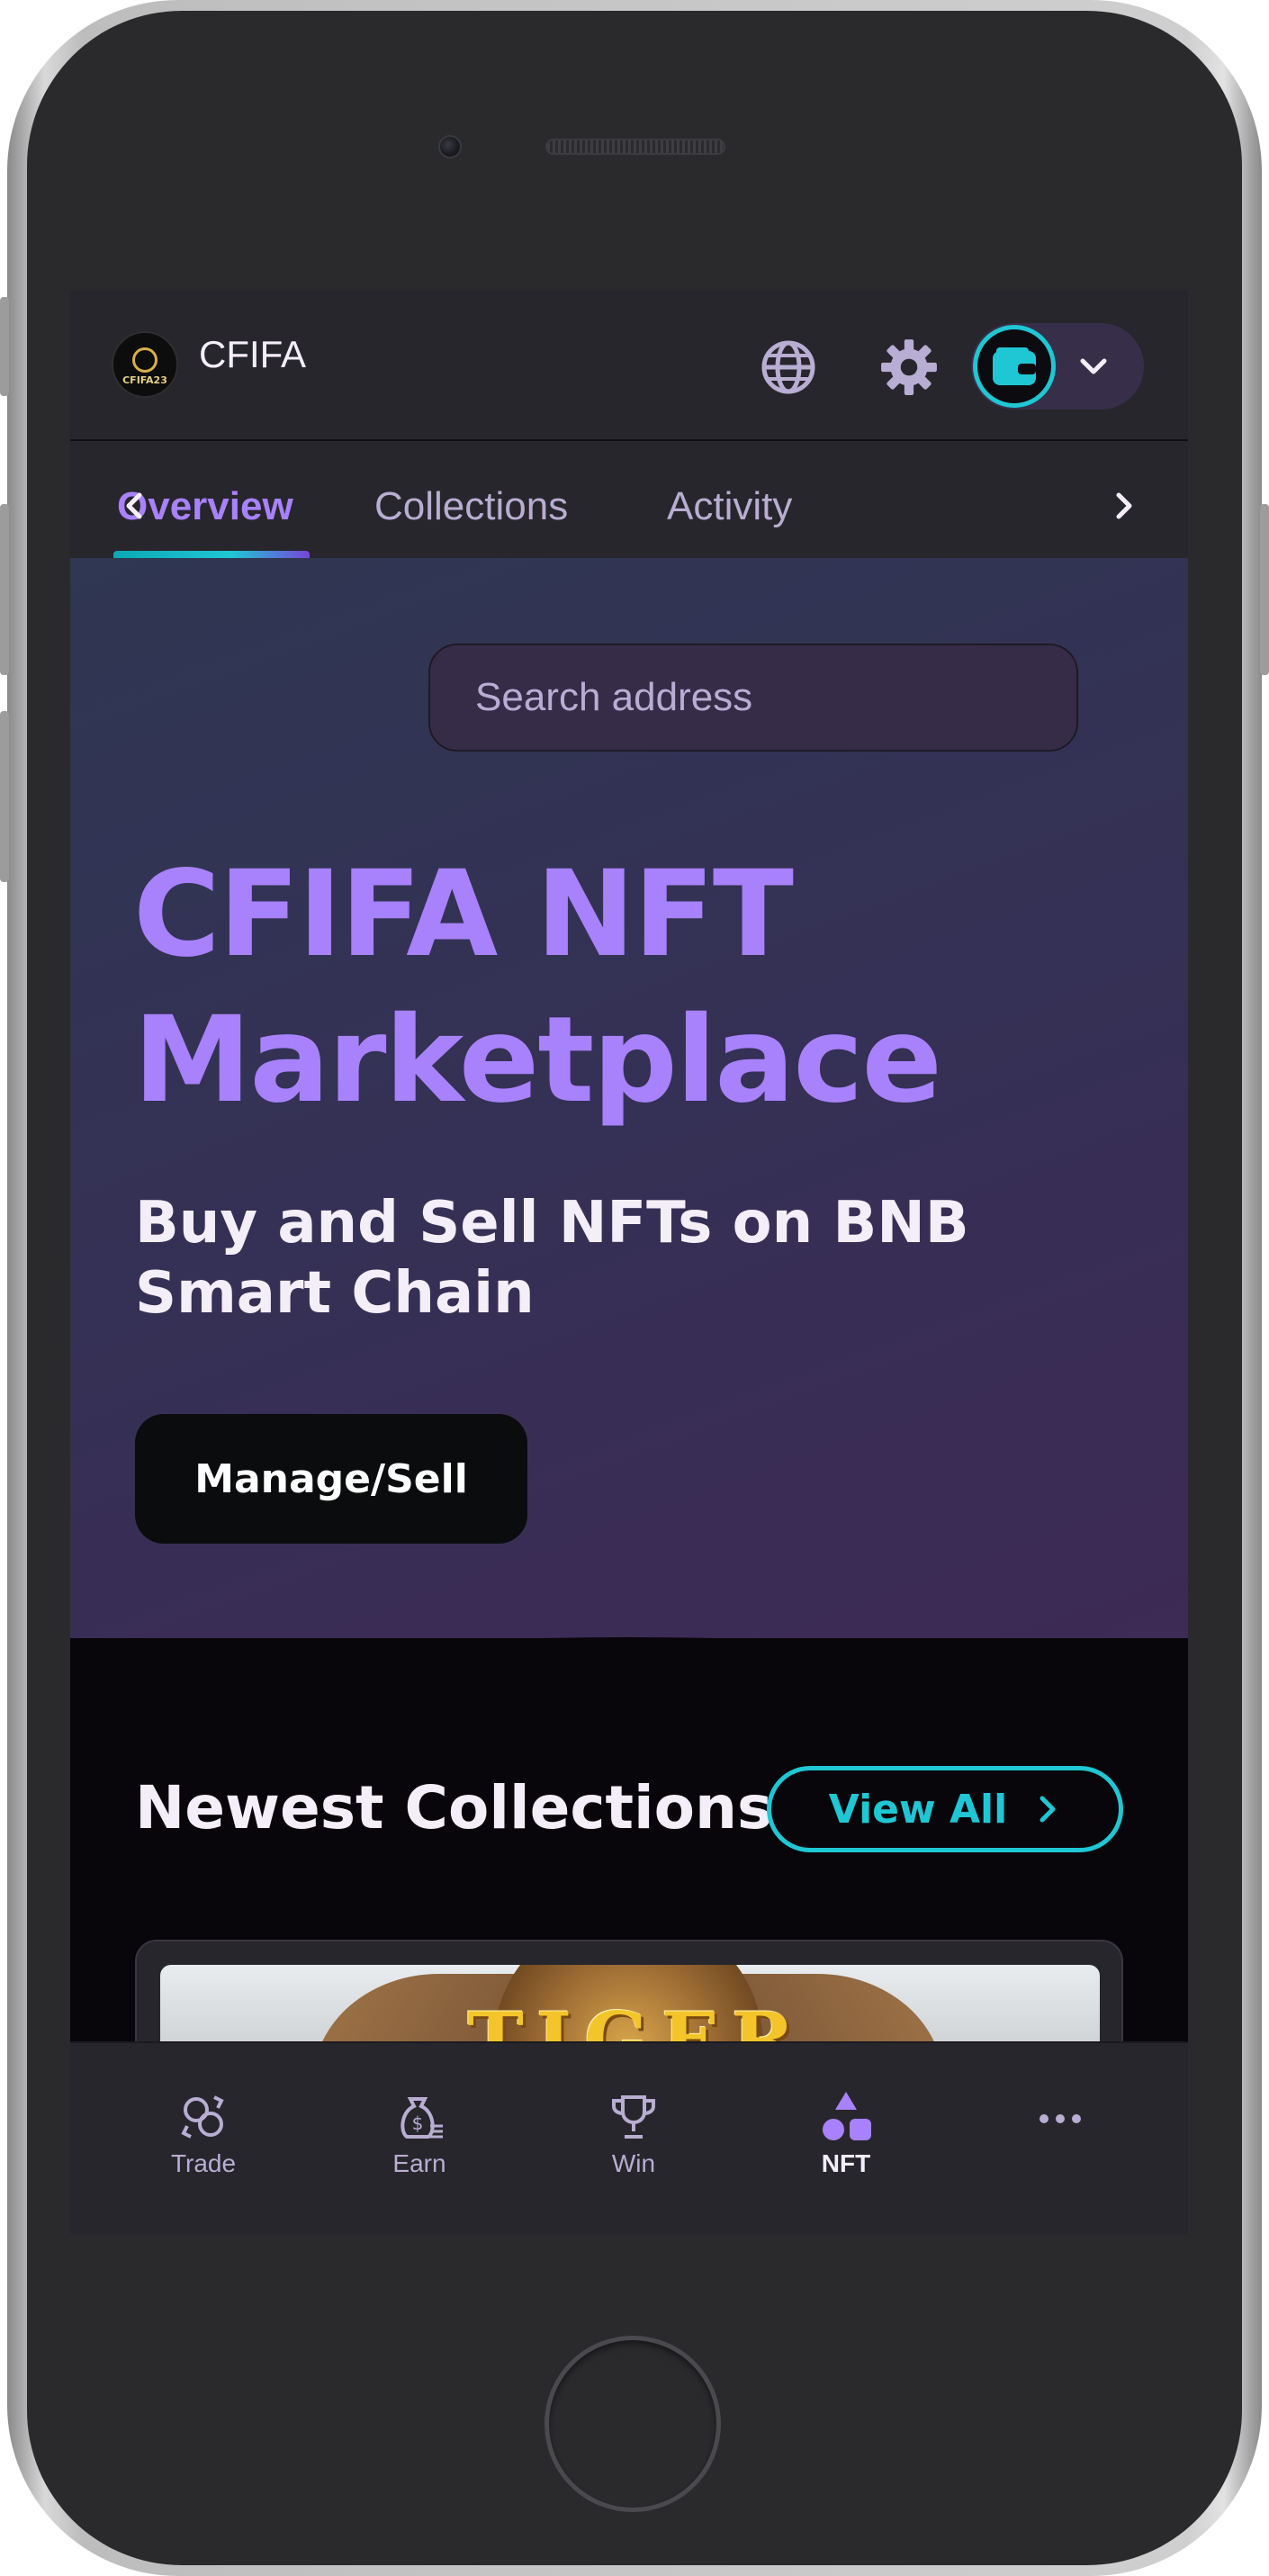 The height and width of the screenshot is (2576, 1269). I want to click on home-button, so click(633, 2424).